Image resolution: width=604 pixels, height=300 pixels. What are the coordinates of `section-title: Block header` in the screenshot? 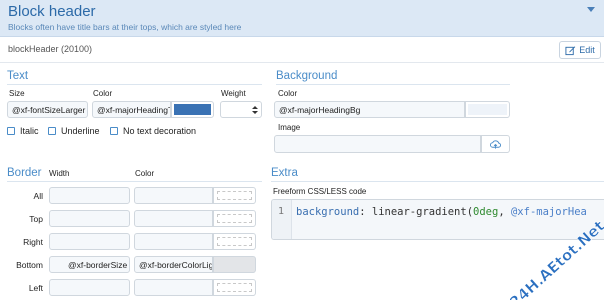 It's located at (52, 11).